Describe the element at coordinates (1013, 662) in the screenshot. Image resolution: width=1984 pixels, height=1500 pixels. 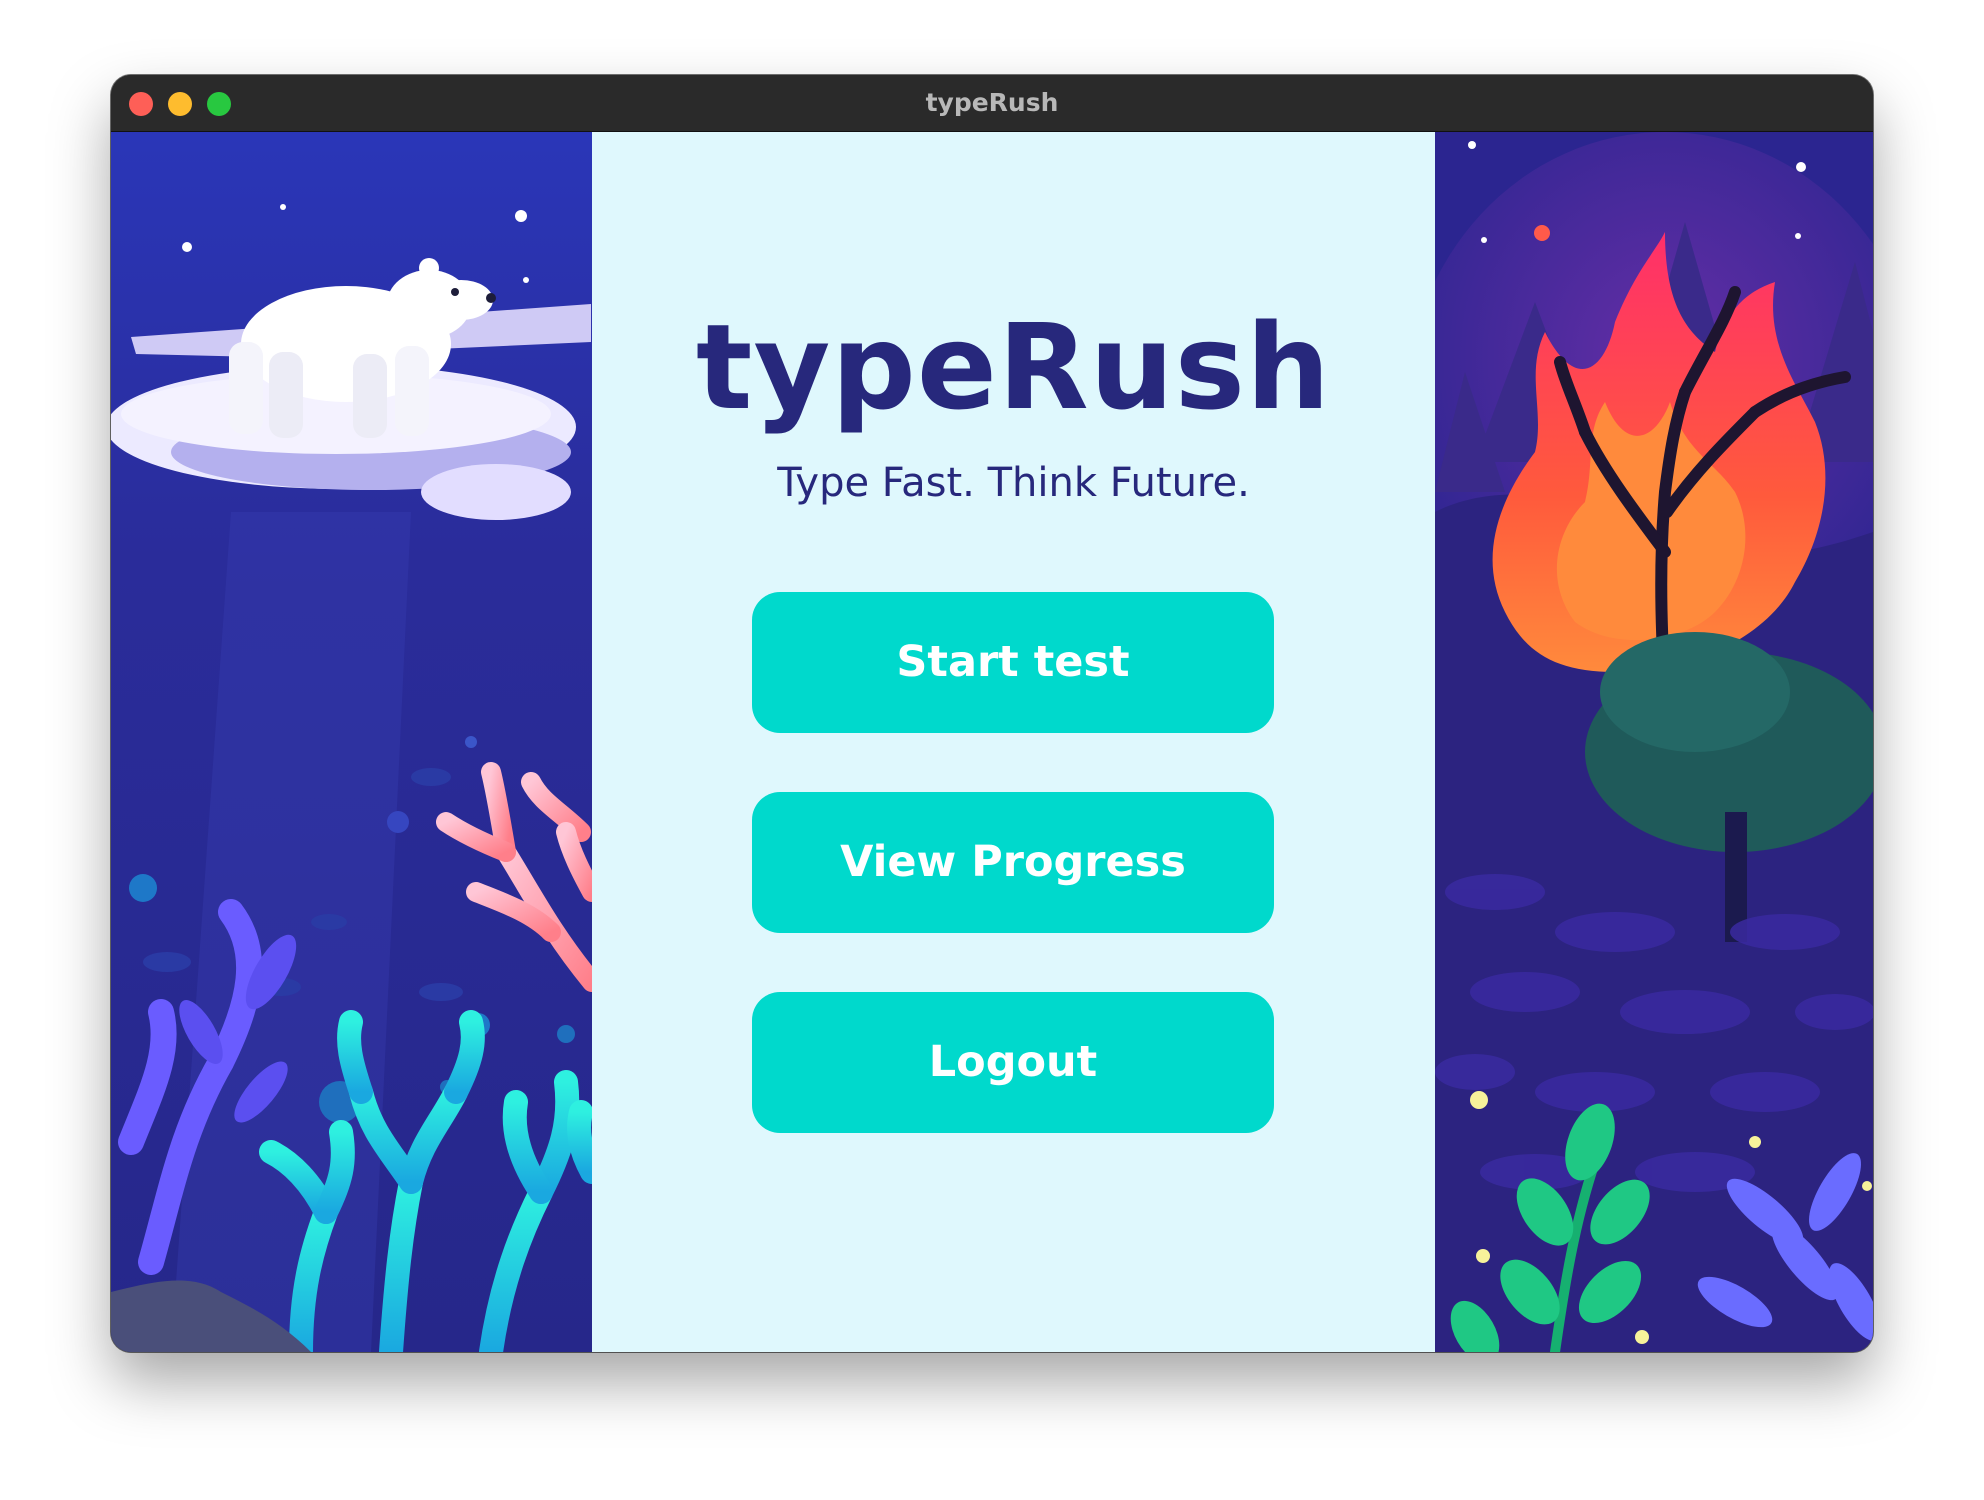
I see `start-test-button: Start test` at that location.